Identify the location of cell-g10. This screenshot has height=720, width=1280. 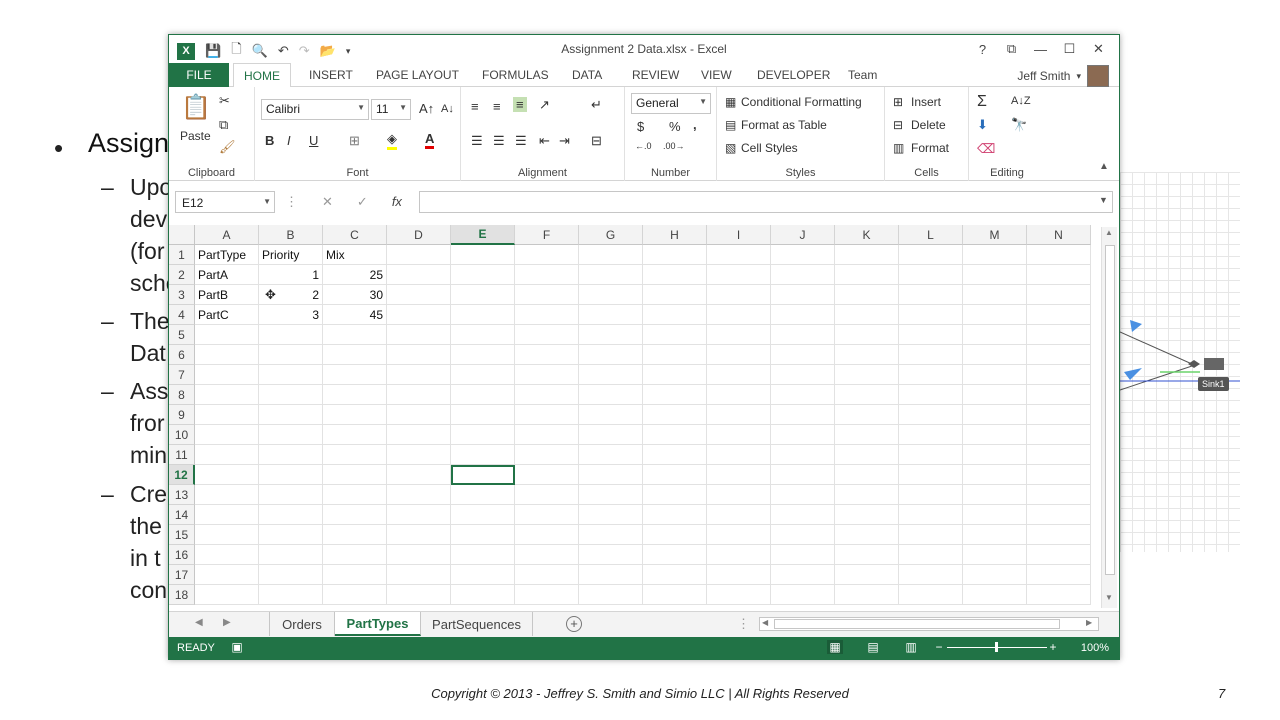
(611, 435).